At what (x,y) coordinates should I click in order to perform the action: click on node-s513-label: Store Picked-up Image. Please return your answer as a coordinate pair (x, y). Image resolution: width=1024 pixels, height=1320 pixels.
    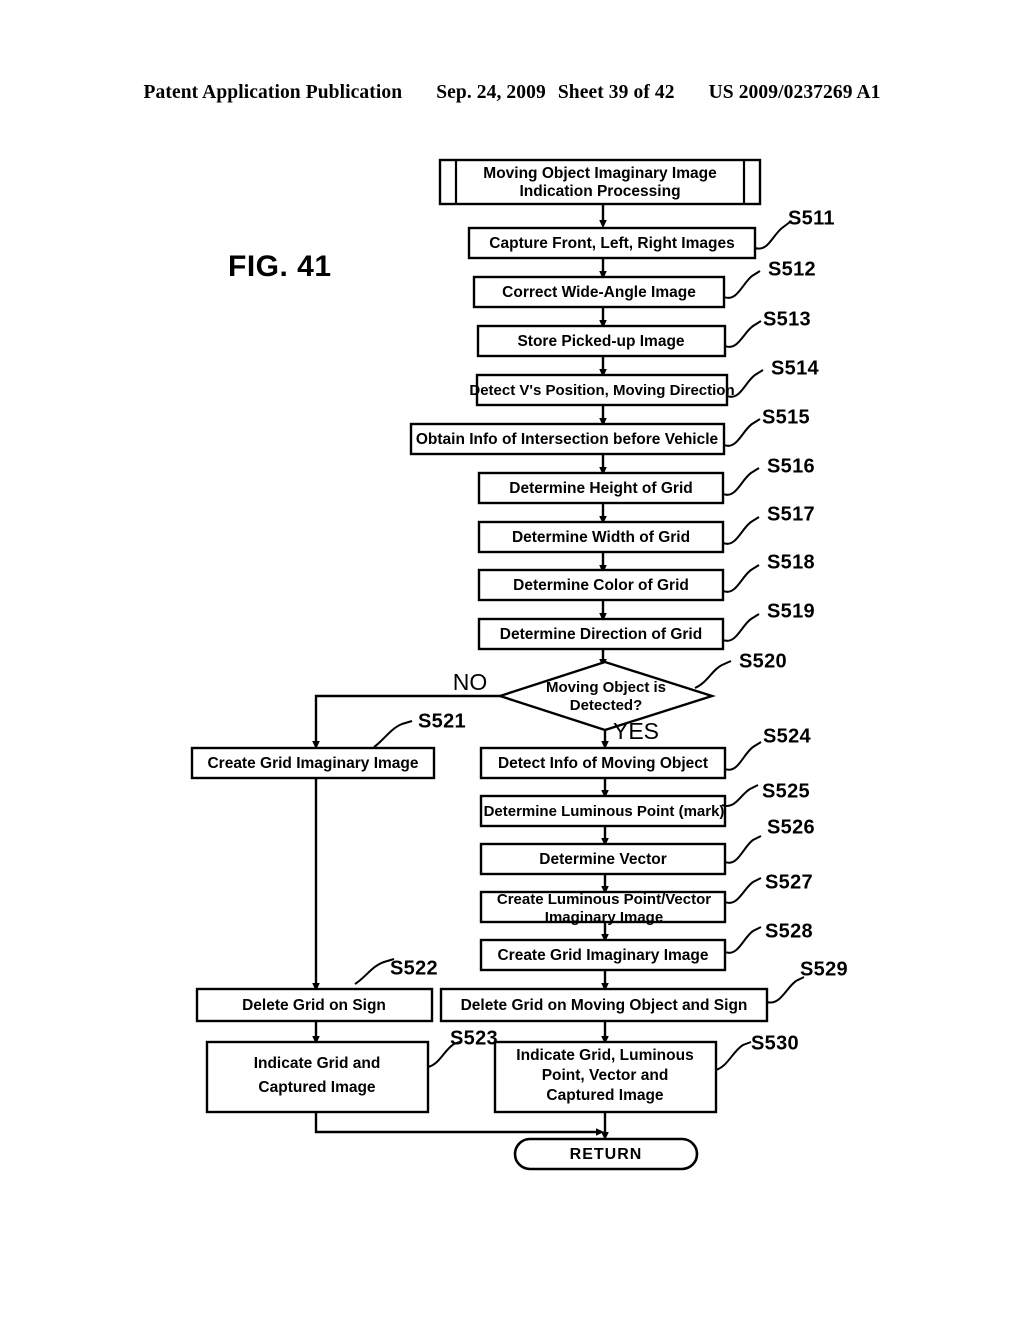
    Looking at the image, I should click on (600, 341).